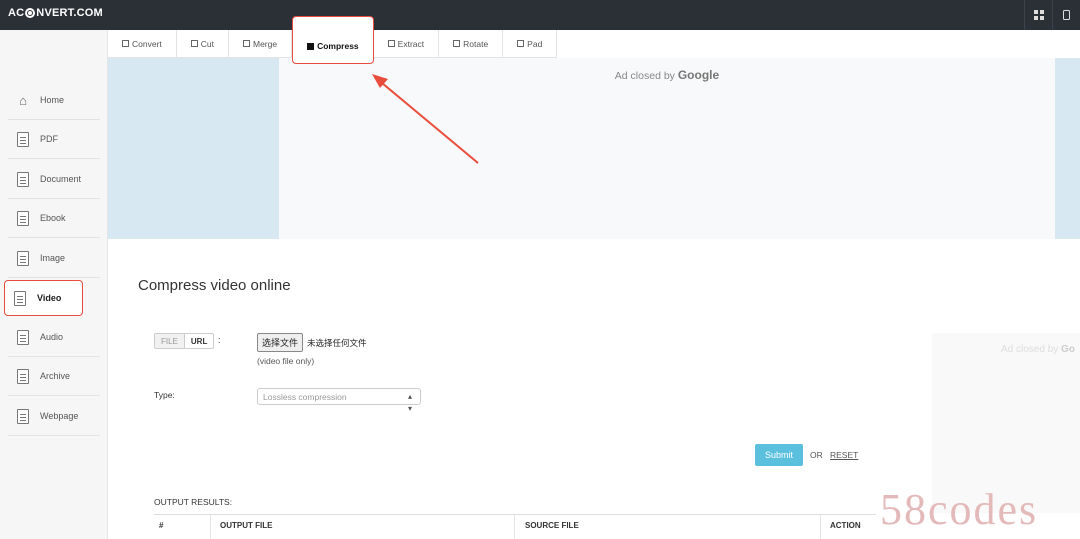 The height and width of the screenshot is (539, 1080). Describe the element at coordinates (23, 179) in the screenshot. I see `document-icon` at that location.